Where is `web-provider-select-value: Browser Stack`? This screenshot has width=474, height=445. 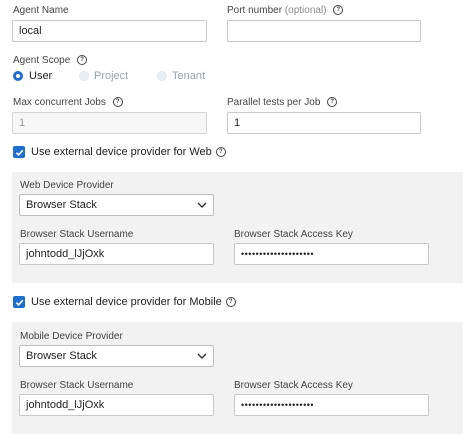
web-provider-select-value: Browser Stack is located at coordinates (61, 205).